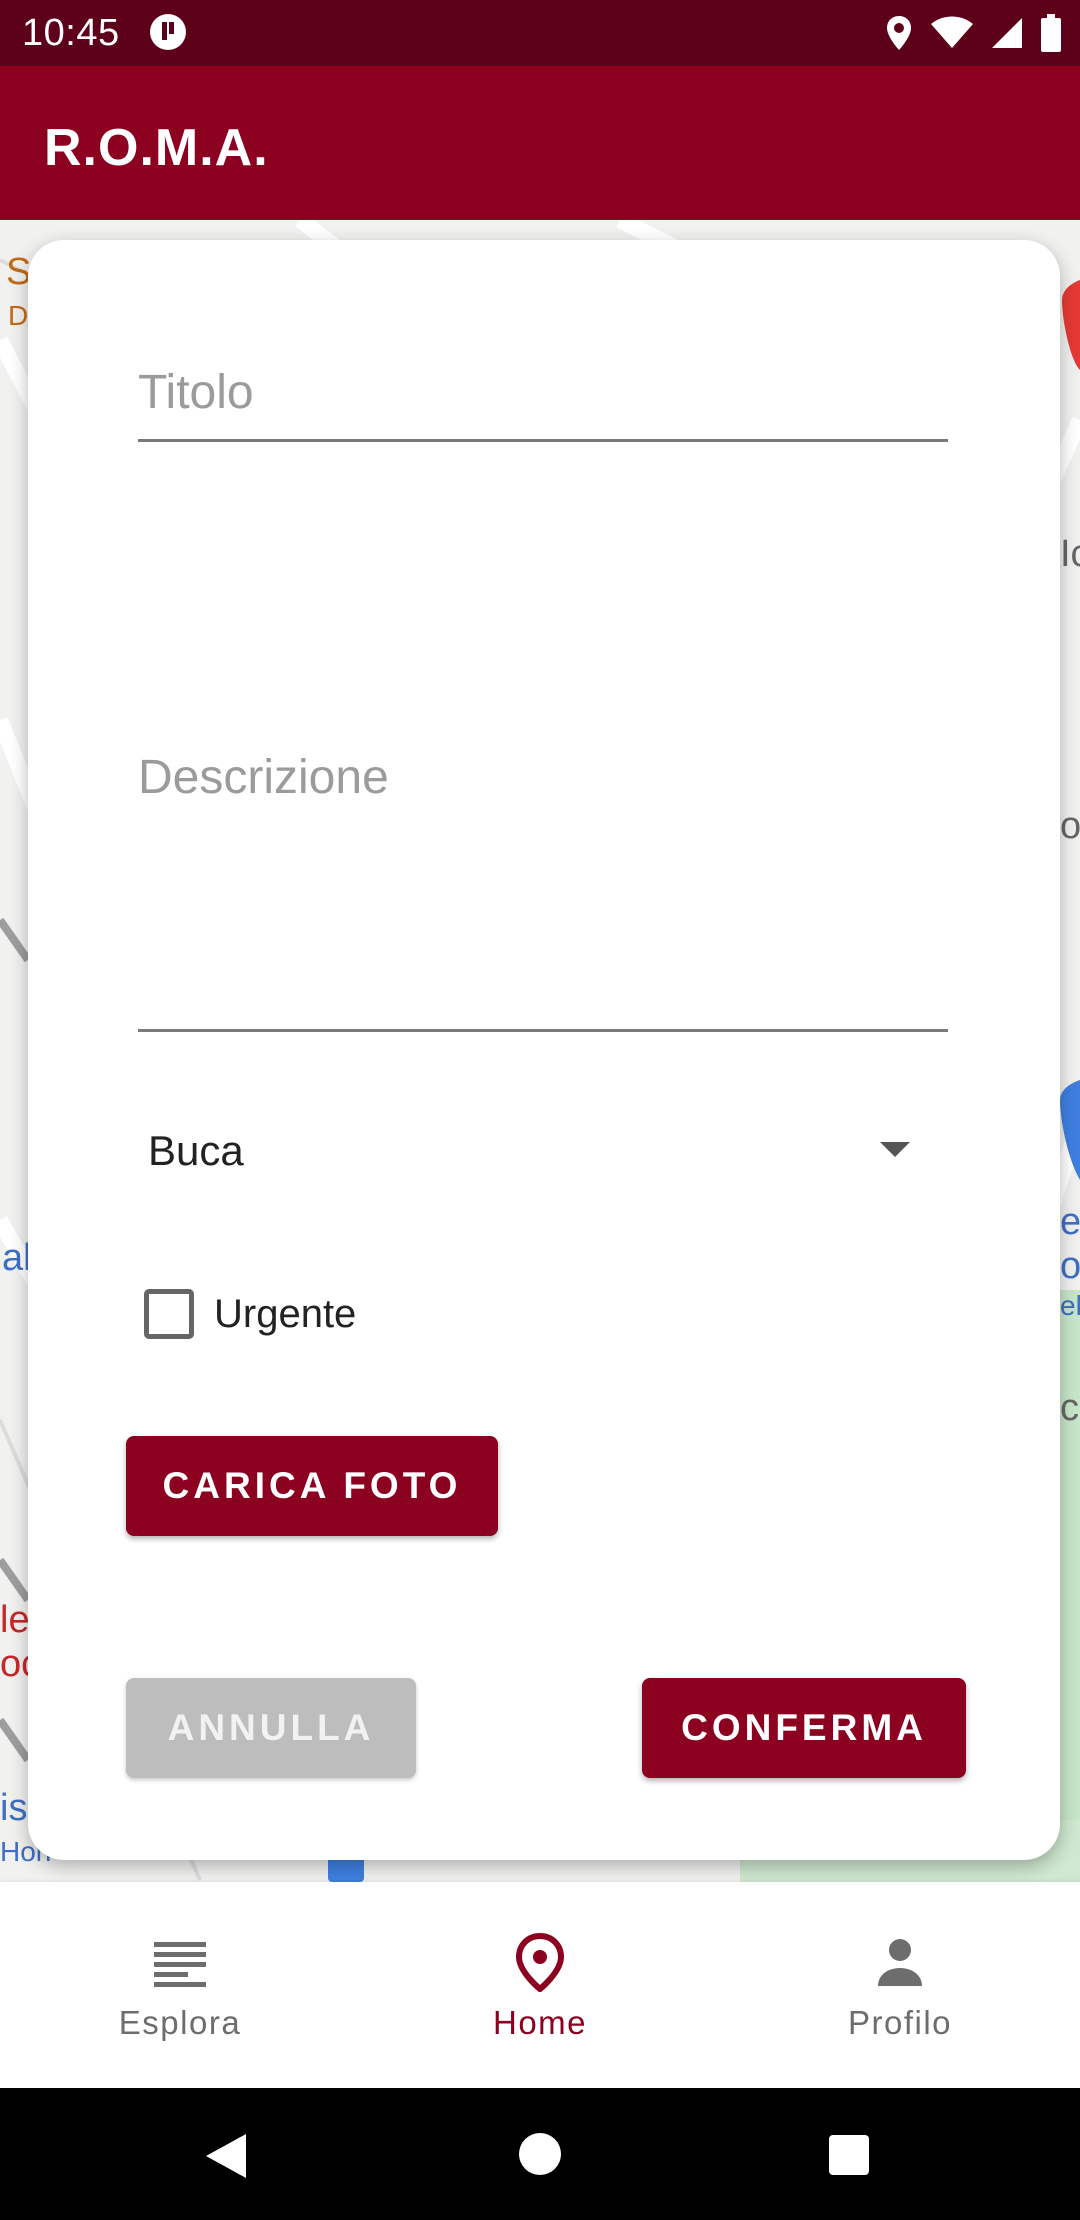  What do you see at coordinates (849, 2157) in the screenshot?
I see `recents-square-icon` at bounding box center [849, 2157].